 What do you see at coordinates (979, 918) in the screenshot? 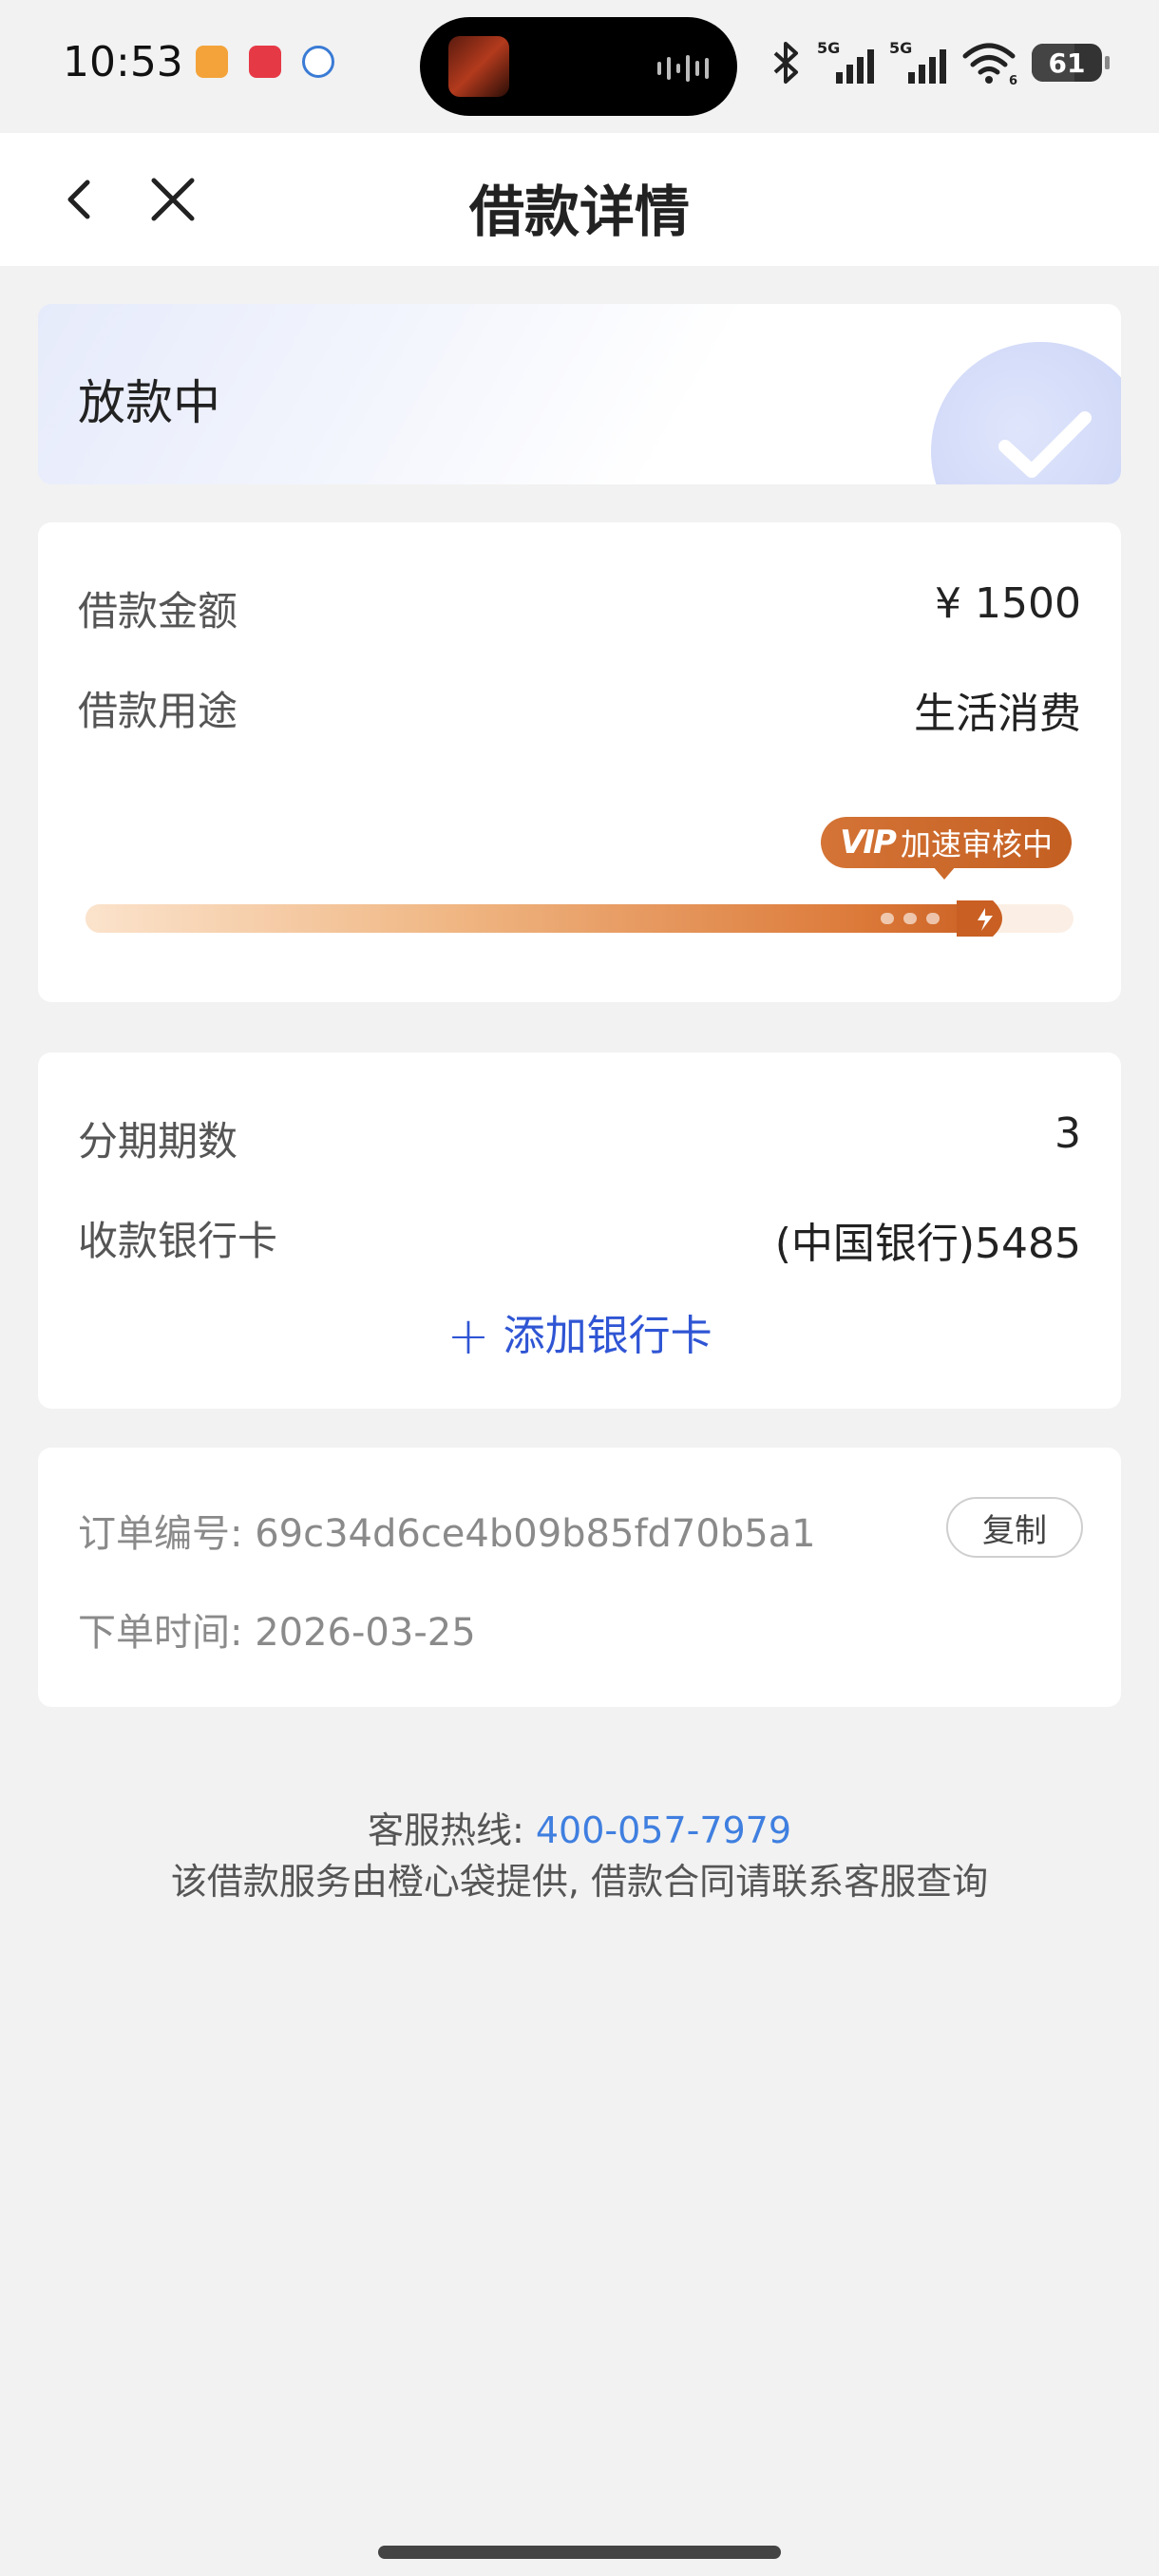
I see `rocket-head-icon` at bounding box center [979, 918].